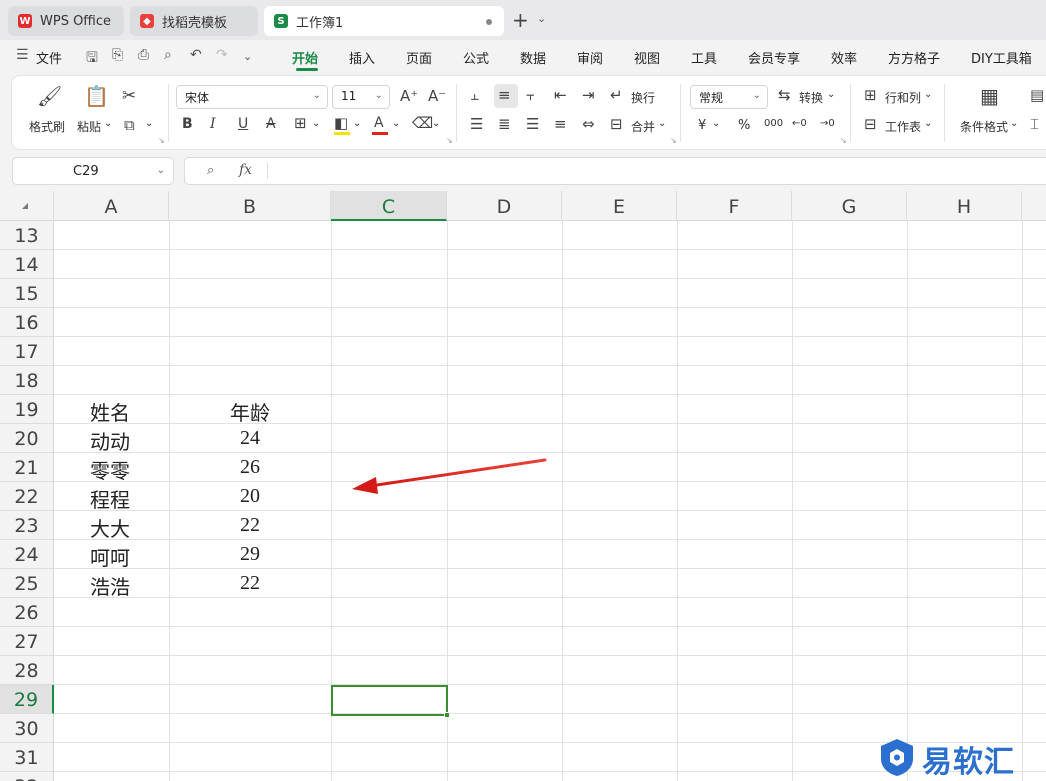 The height and width of the screenshot is (781, 1046). Describe the element at coordinates (27, 728) in the screenshot. I see `row-header-30: 30` at that location.